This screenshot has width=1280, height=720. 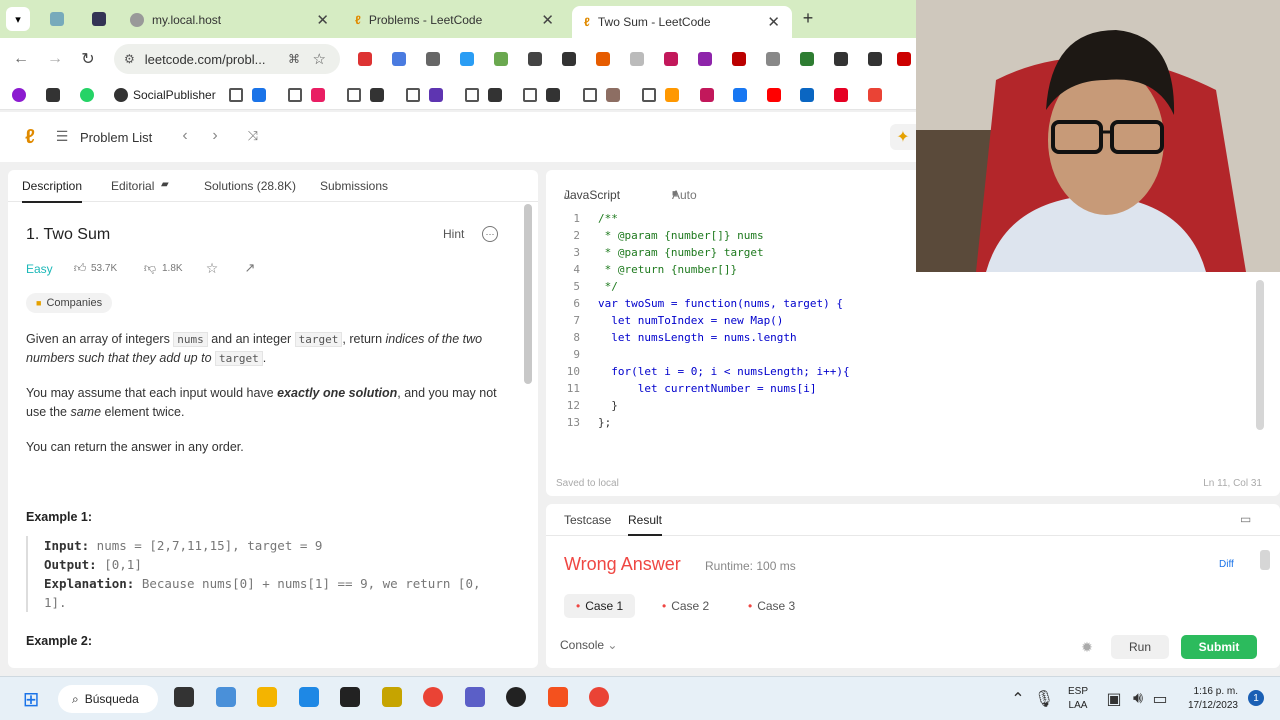 What do you see at coordinates (474, 697) in the screenshot?
I see `teams-icon` at bounding box center [474, 697].